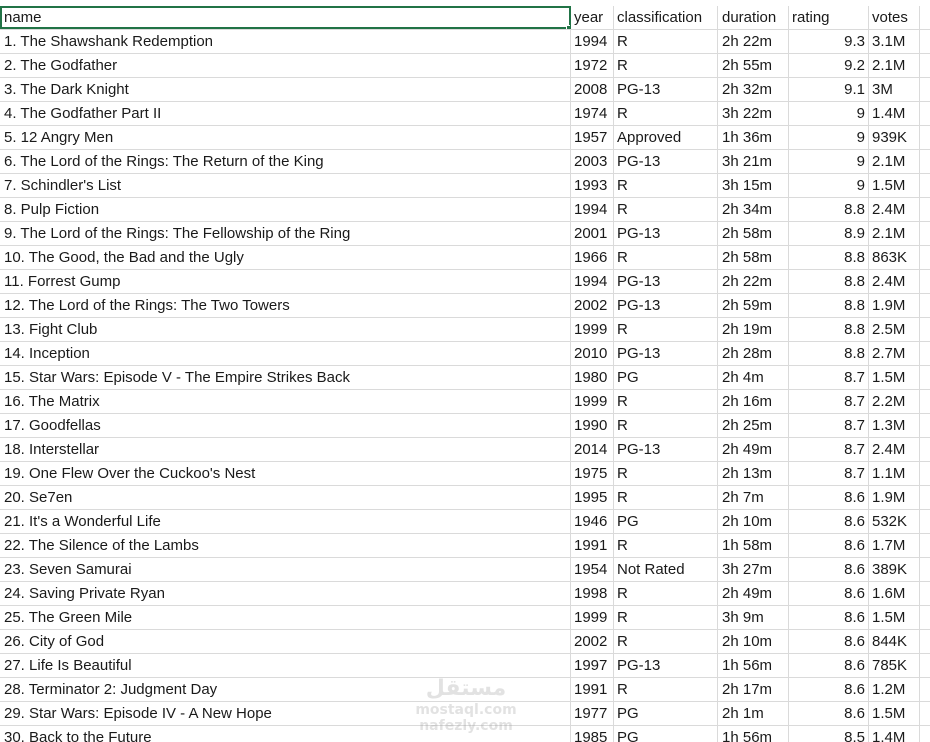 The image size is (930, 742). Describe the element at coordinates (753, 305) in the screenshot. I see `cell-duration: 2h 59m` at that location.